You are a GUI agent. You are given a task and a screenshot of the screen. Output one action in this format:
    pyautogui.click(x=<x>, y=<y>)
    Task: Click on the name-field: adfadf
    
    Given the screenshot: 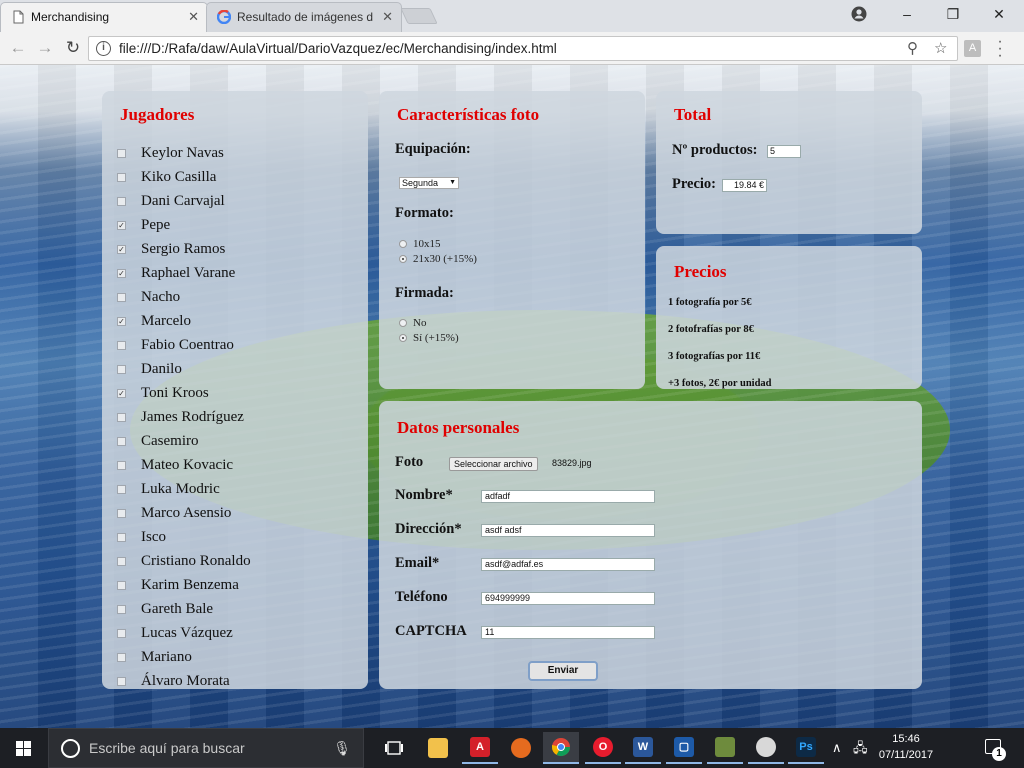 What is the action you would take?
    pyautogui.click(x=568, y=496)
    